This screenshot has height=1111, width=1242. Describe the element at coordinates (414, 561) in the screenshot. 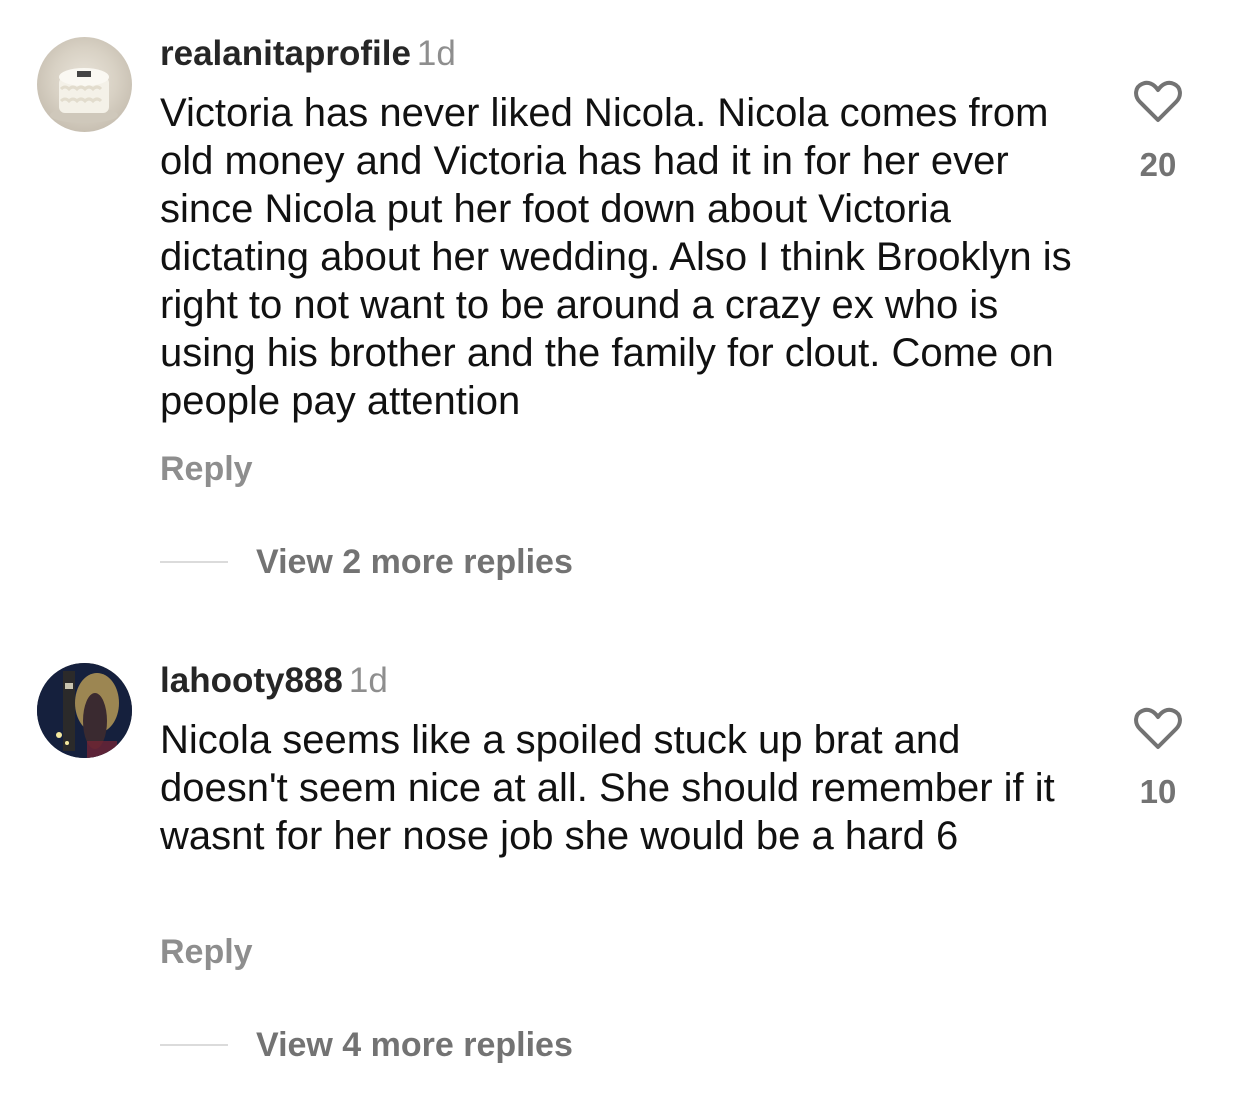

I see `view-more-replies-label: View 2 more replies` at that location.